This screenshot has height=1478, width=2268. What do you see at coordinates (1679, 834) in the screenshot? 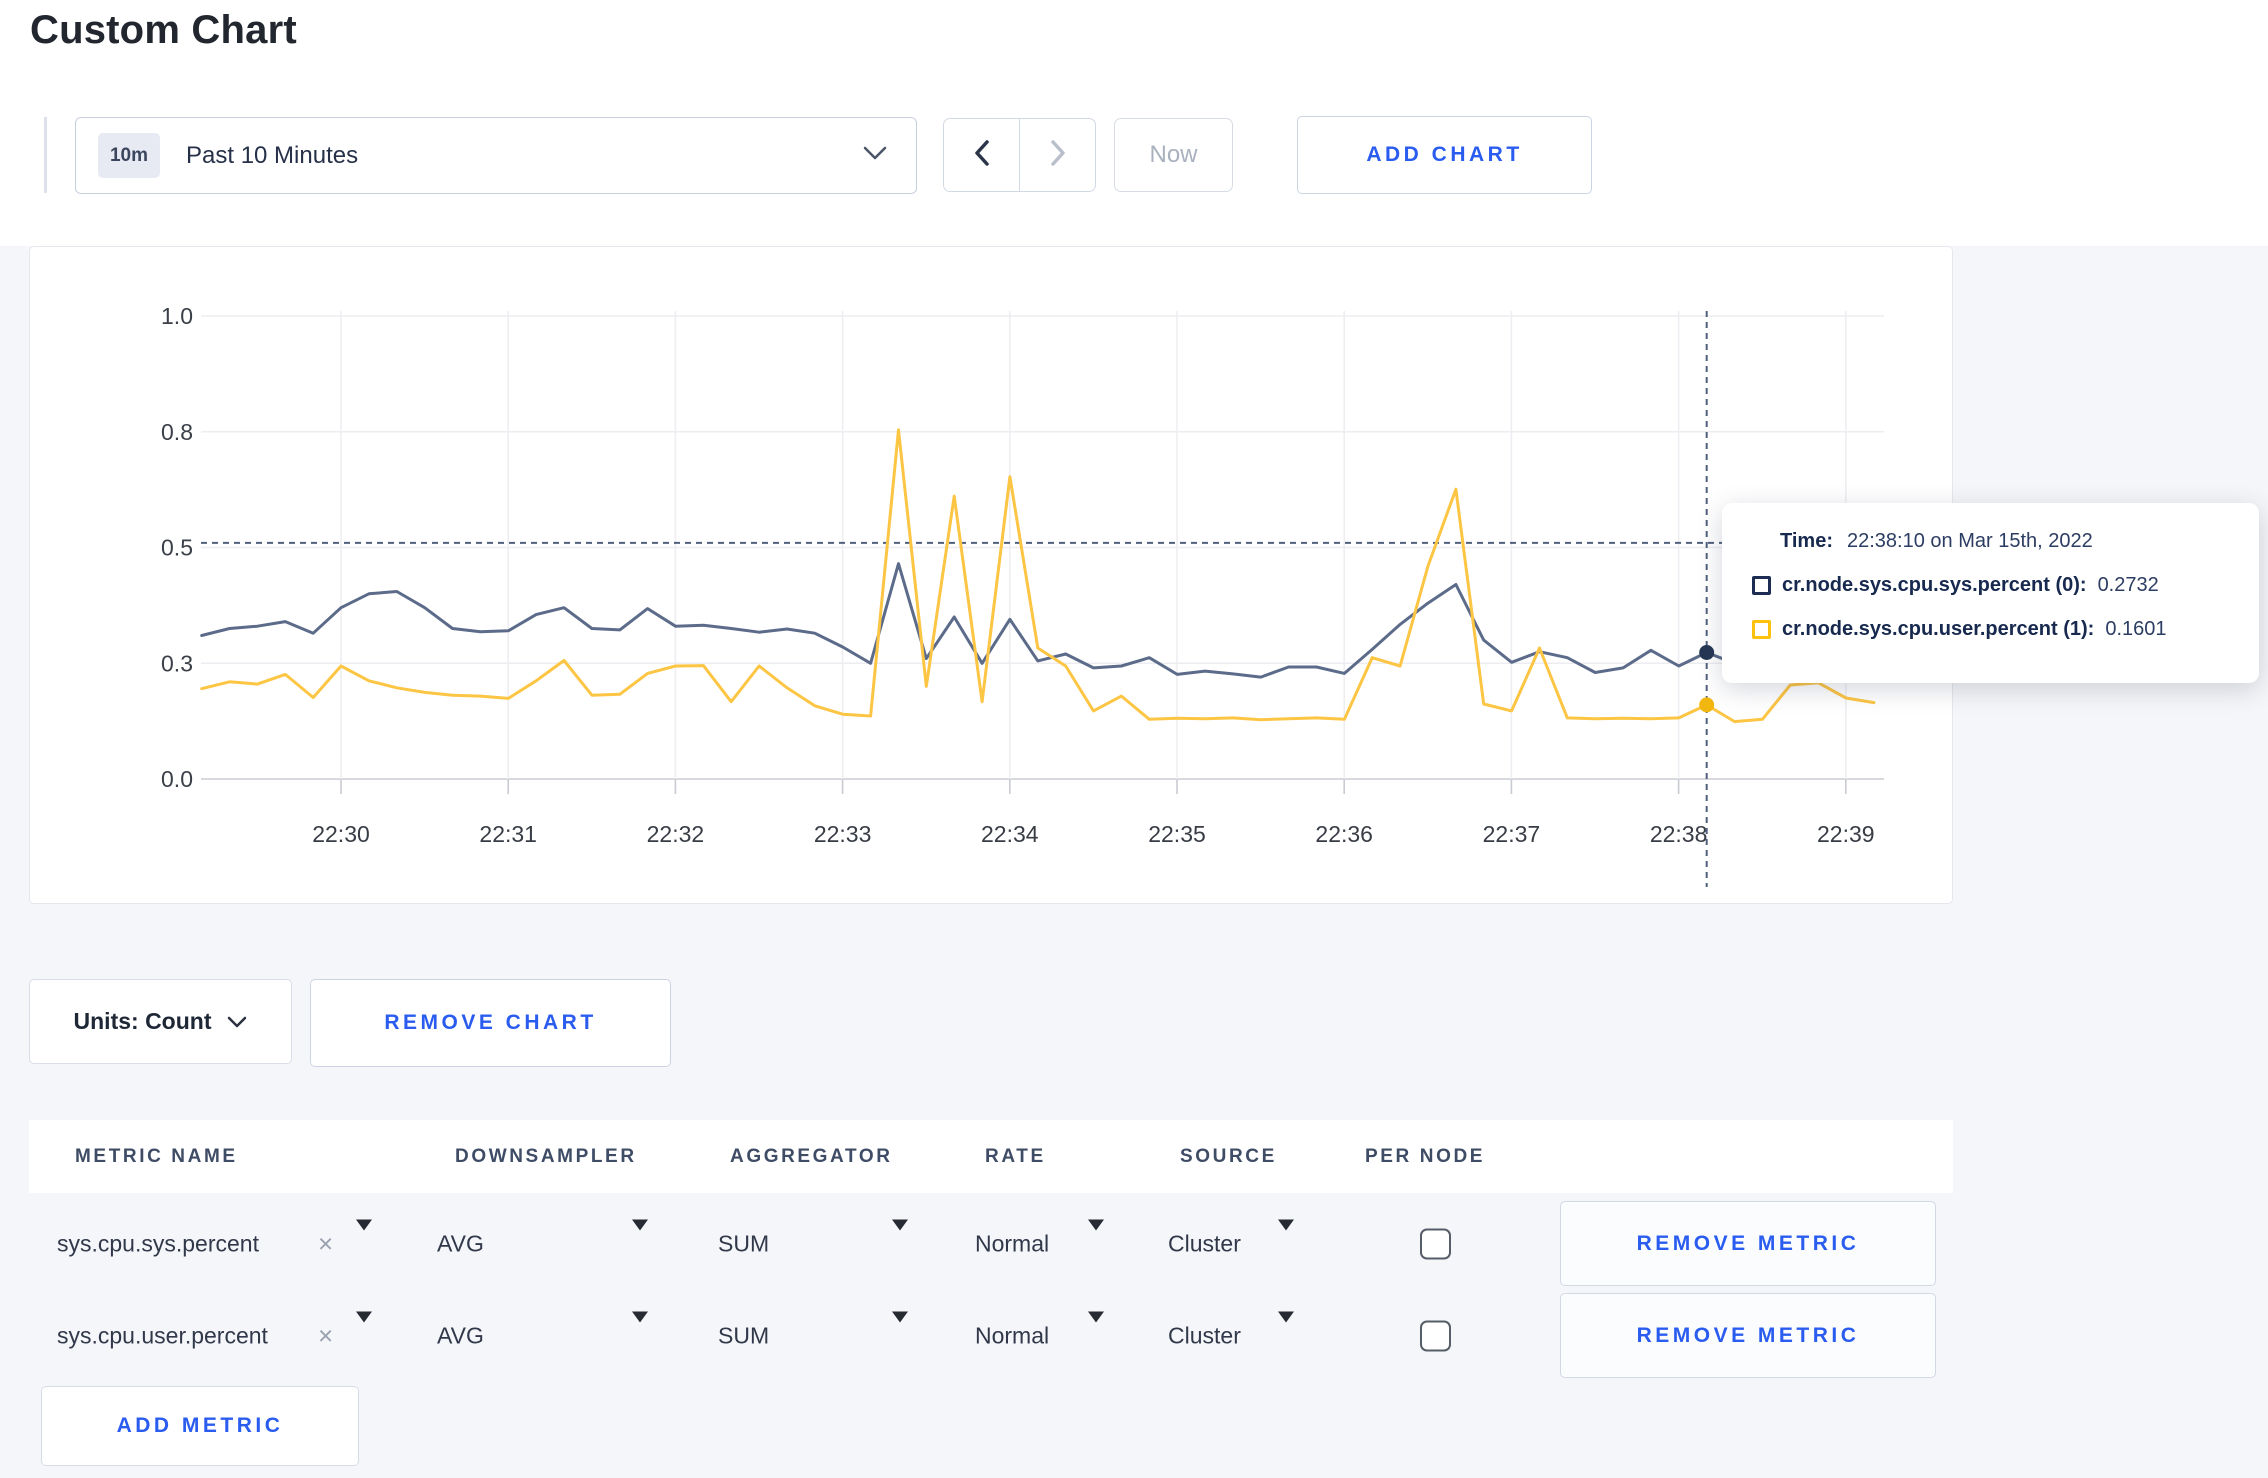
I see `svg-text: 22:38` at bounding box center [1679, 834].